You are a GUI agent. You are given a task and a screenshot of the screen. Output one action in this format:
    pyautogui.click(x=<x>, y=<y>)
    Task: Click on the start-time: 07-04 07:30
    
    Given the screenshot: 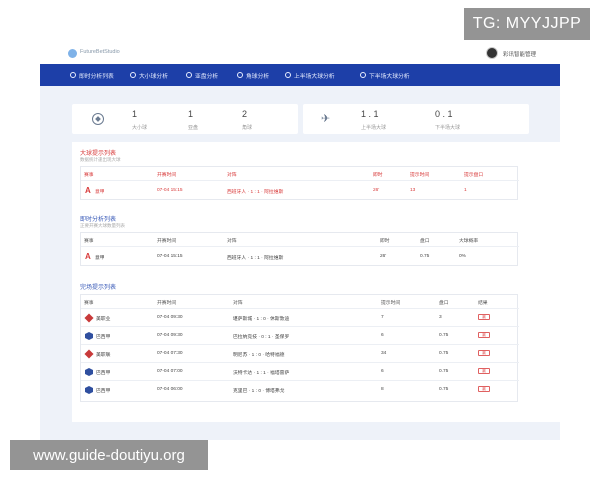 What is the action you would take?
    pyautogui.click(x=170, y=353)
    